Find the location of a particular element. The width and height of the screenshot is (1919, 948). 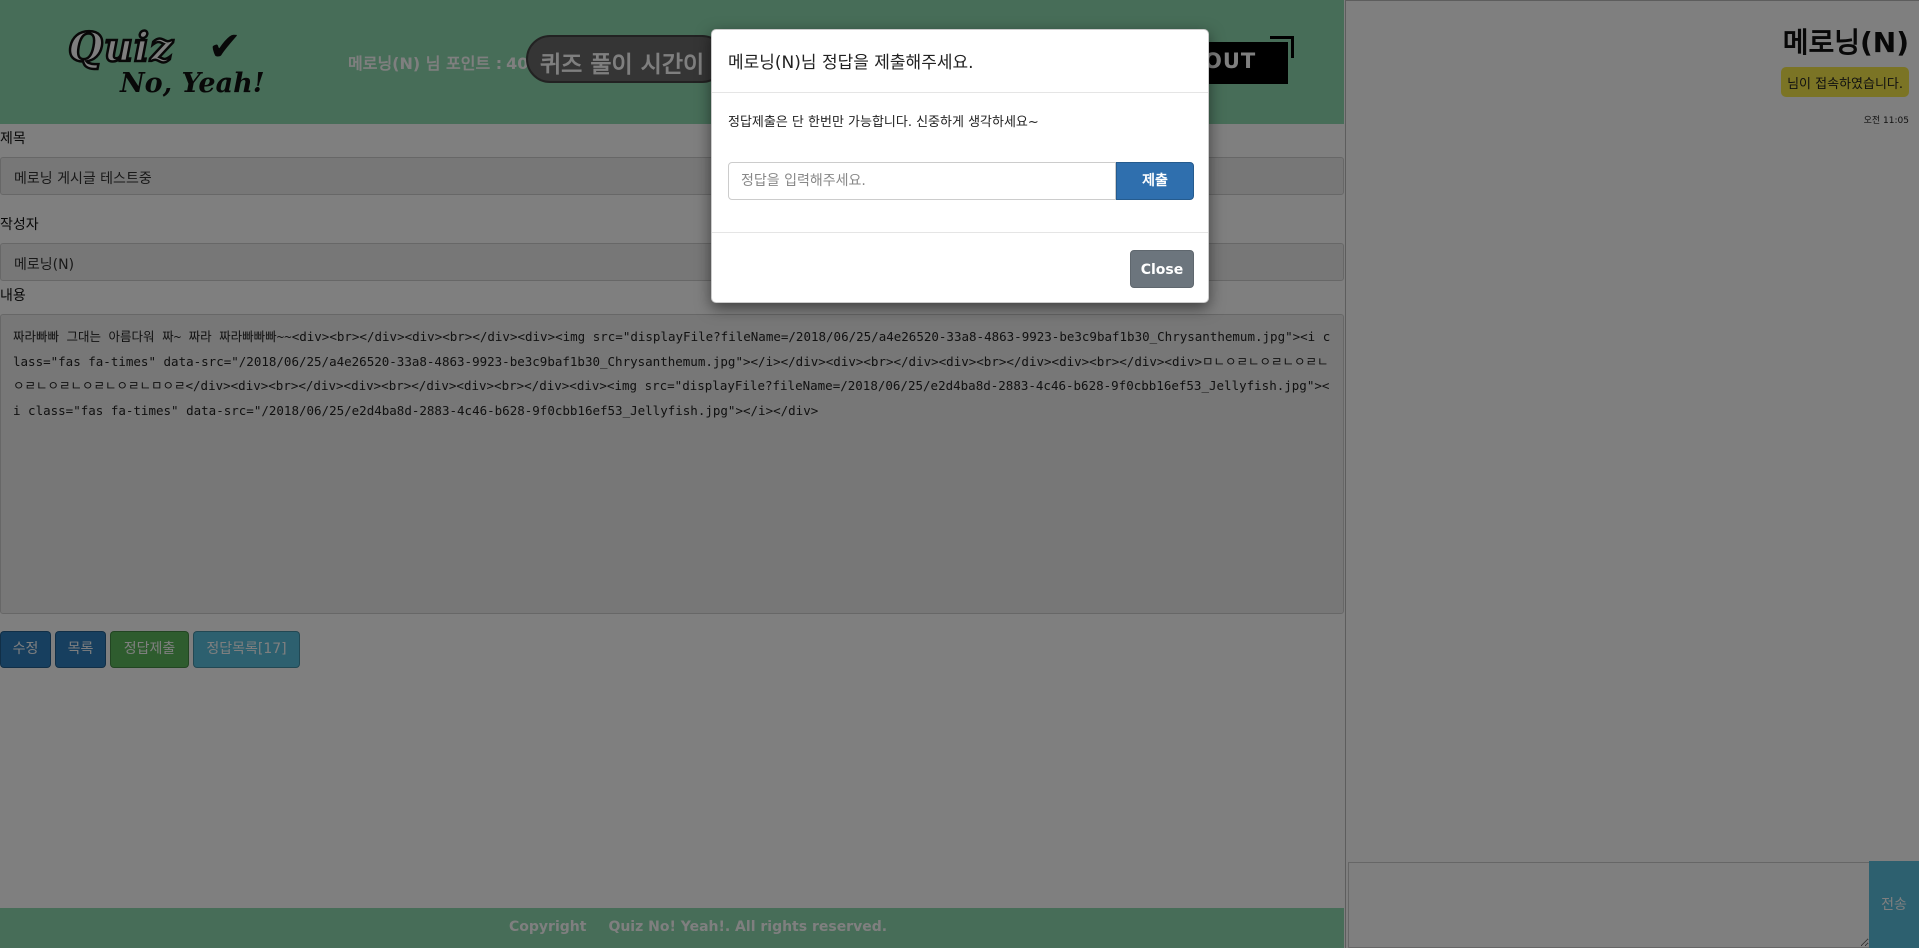

modal-title: 메로닝(N)님 정답을 제출해주세요. is located at coordinates (851, 63).